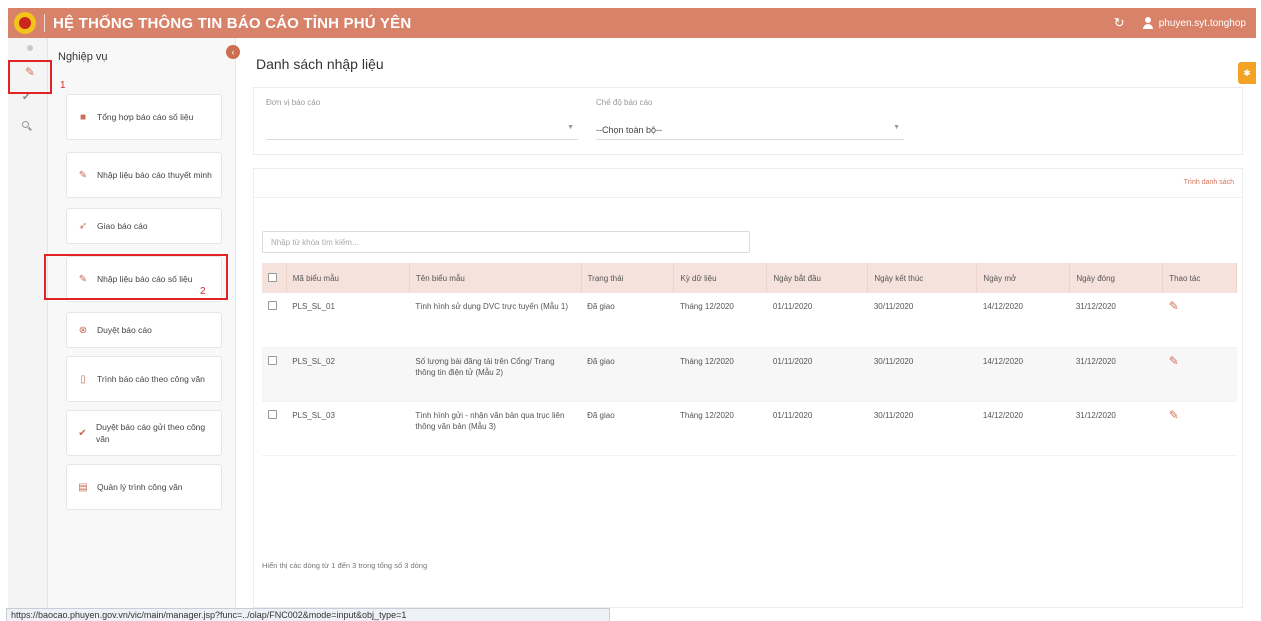 The width and height of the screenshot is (1261, 621). What do you see at coordinates (348, 278) in the screenshot?
I see `column-header: Mã biểu mẫu` at bounding box center [348, 278].